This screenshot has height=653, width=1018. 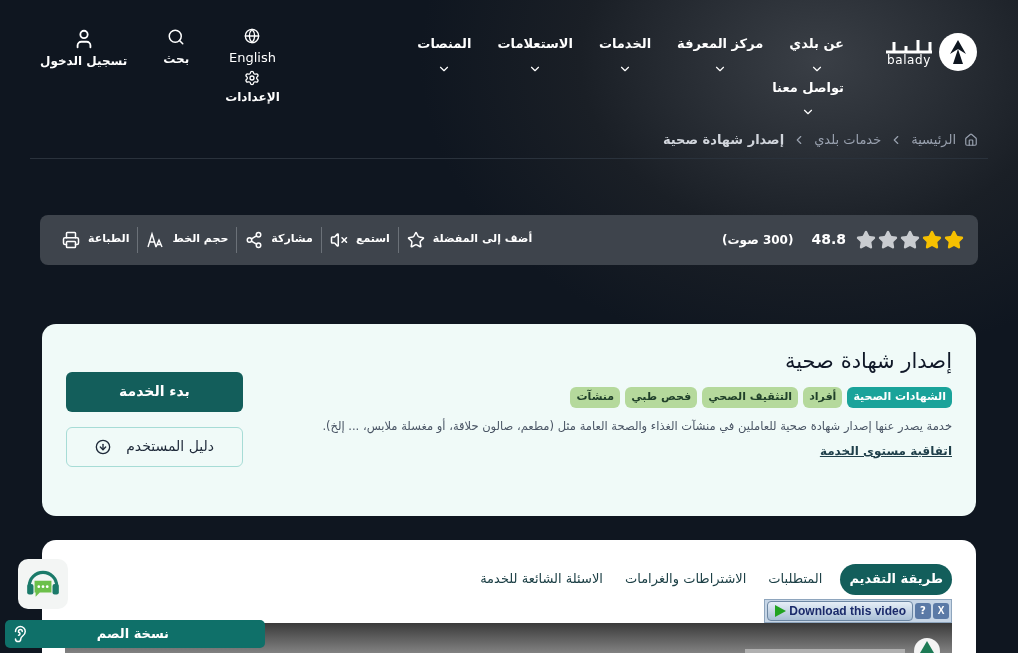 What do you see at coordinates (848, 140) in the screenshot?
I see `breadcrumb-item: خدمات بلدي` at bounding box center [848, 140].